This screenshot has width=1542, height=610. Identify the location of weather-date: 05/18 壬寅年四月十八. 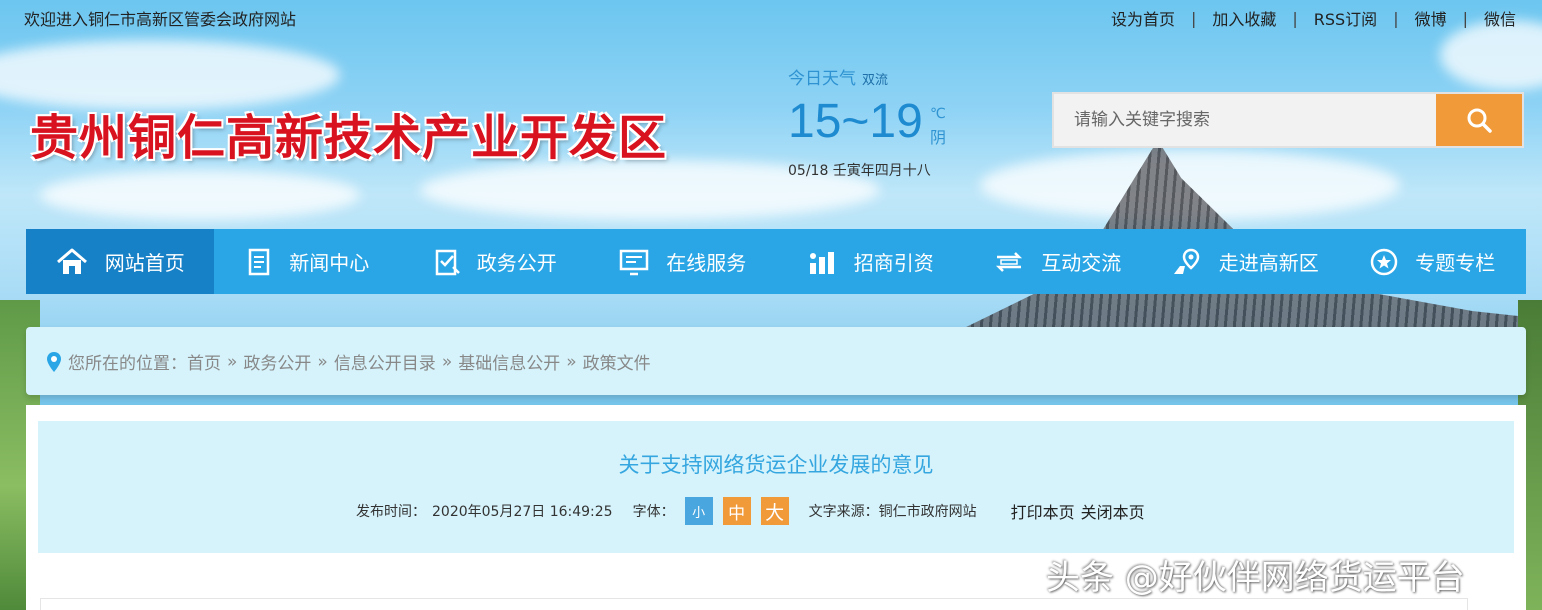
(859, 171).